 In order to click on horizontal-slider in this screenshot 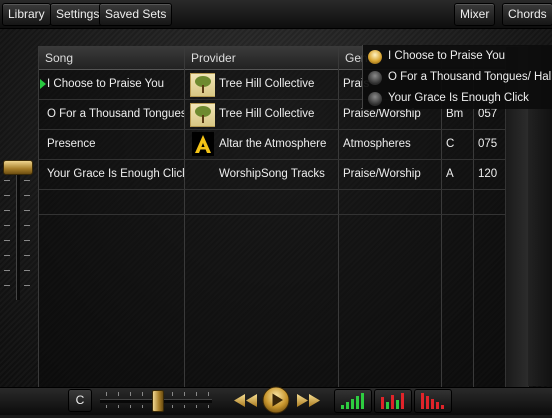, I will do `click(157, 401)`.